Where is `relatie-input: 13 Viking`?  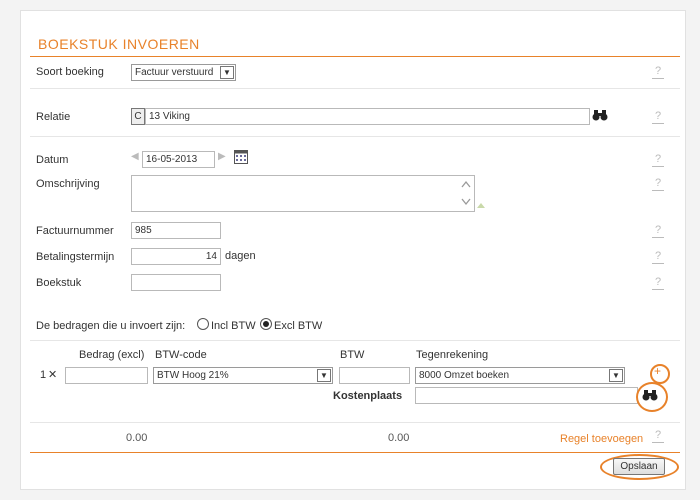
relatie-input: 13 Viking is located at coordinates (367, 116).